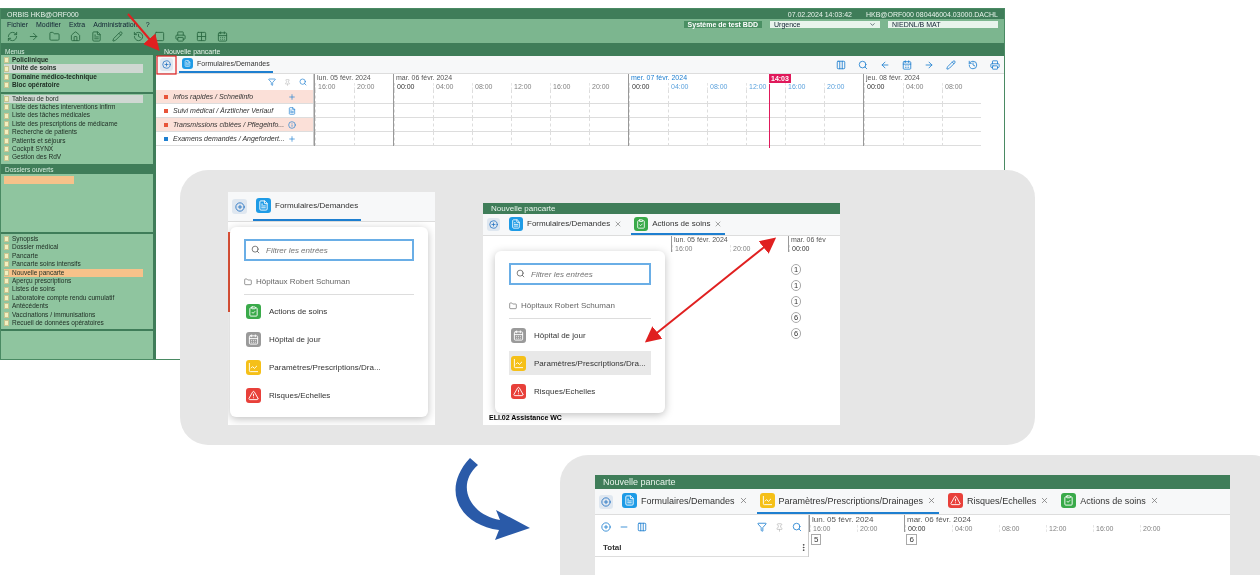  Describe the element at coordinates (329, 311) in the screenshot. I see `menu-item: Actions de soins` at that location.